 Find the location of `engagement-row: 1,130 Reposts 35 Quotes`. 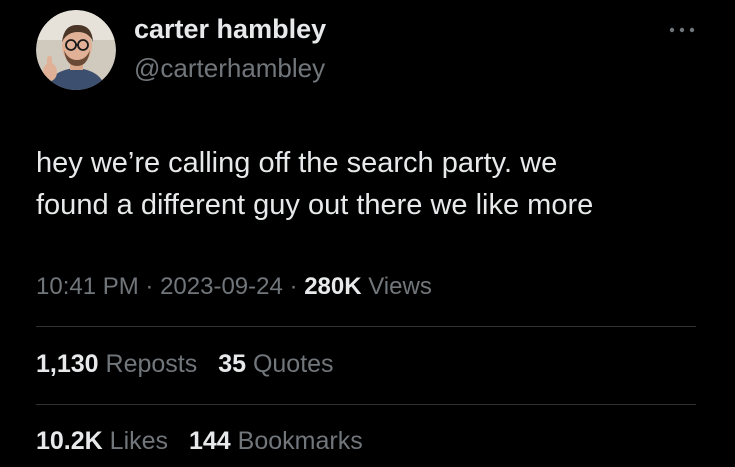

engagement-row: 1,130 Reposts 35 Quotes is located at coordinates (192, 364).